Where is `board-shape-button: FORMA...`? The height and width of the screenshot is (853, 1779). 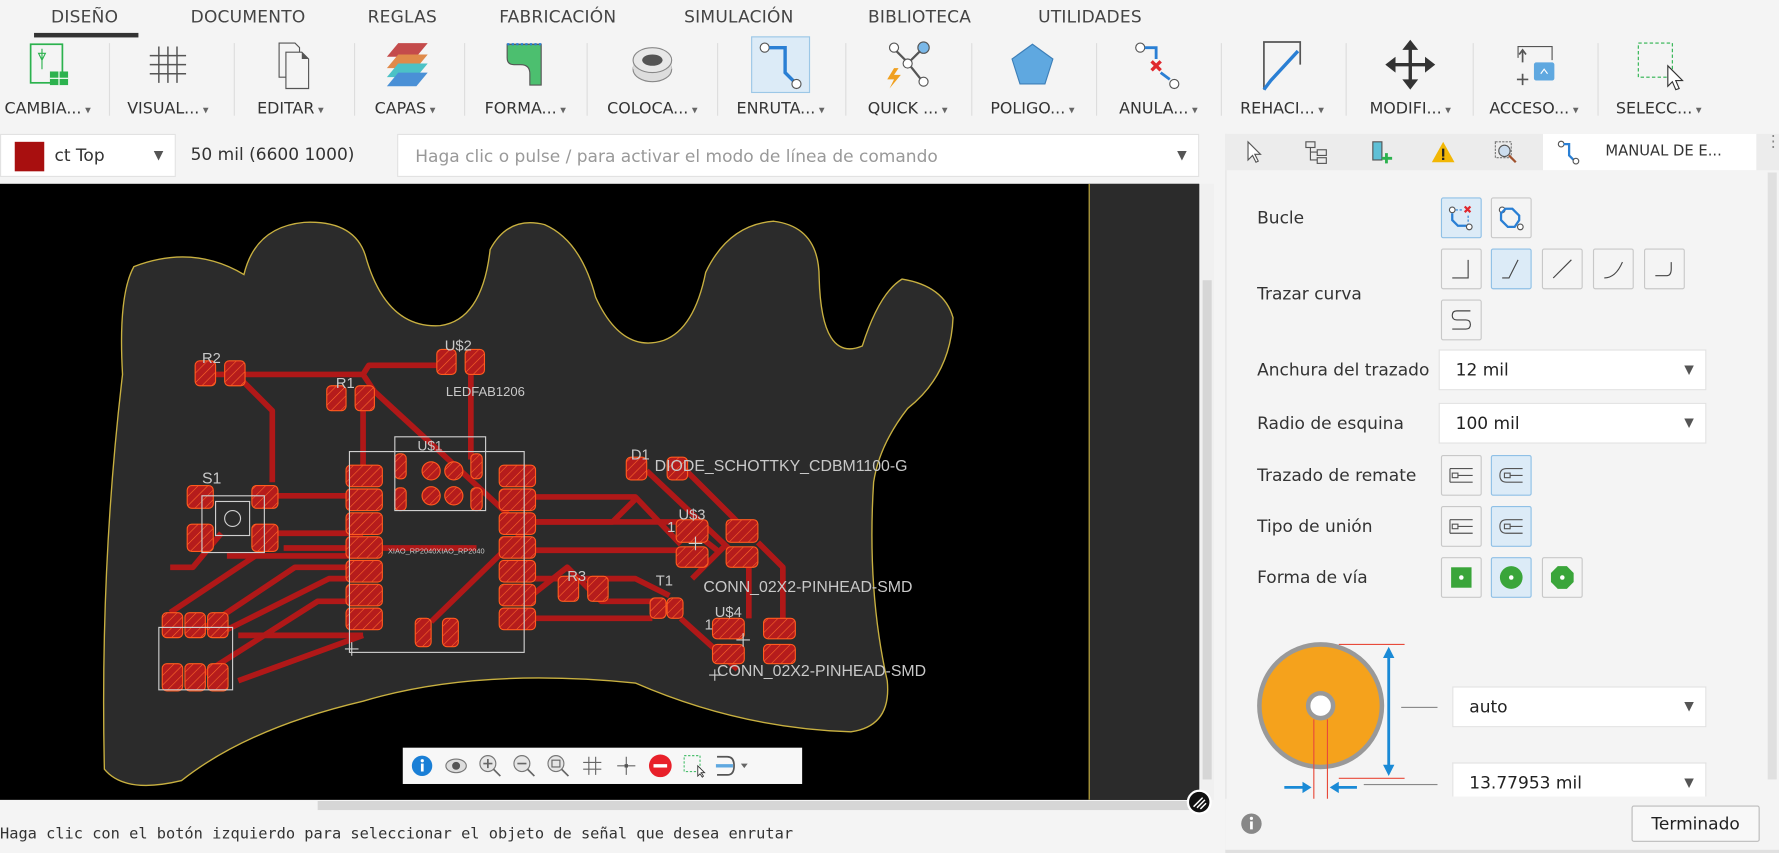 board-shape-button: FORMA... is located at coordinates (526, 80).